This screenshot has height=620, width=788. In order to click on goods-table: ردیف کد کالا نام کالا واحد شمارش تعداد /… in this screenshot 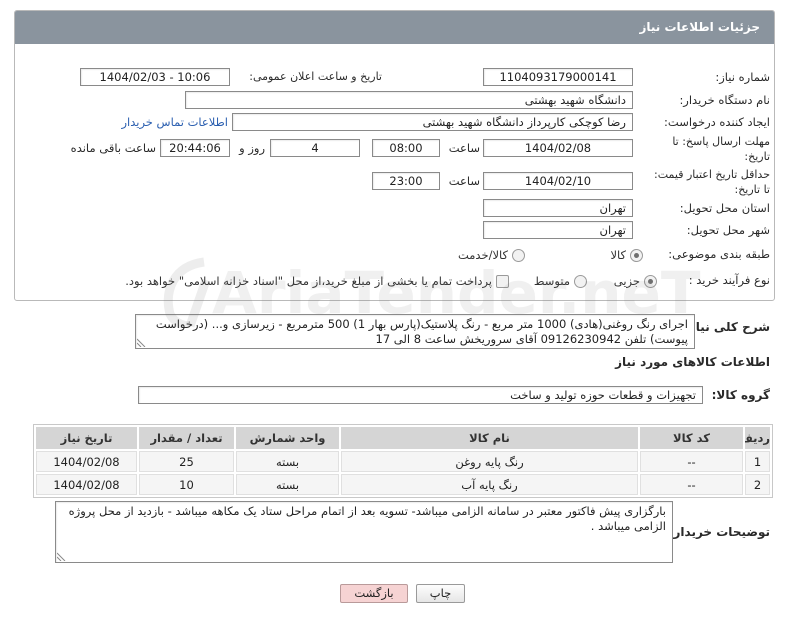, I will do `click(403, 461)`.